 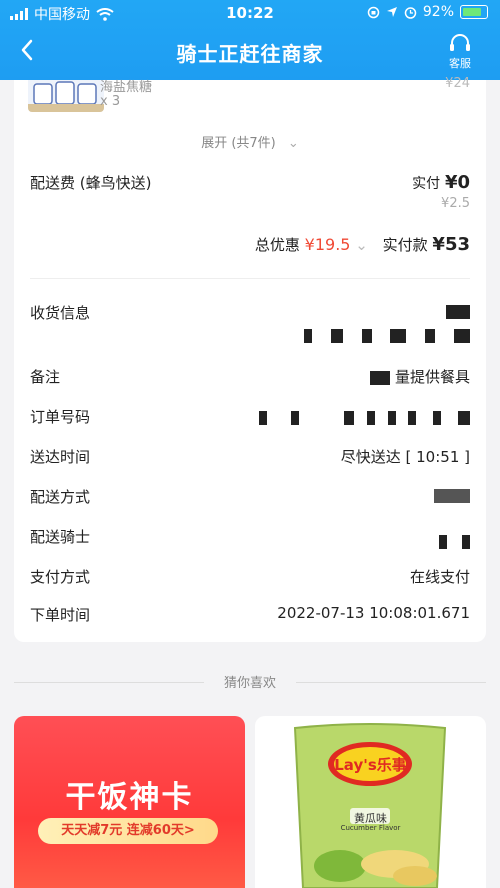 What do you see at coordinates (474, 12) in the screenshot?
I see `battery-icon` at bounding box center [474, 12].